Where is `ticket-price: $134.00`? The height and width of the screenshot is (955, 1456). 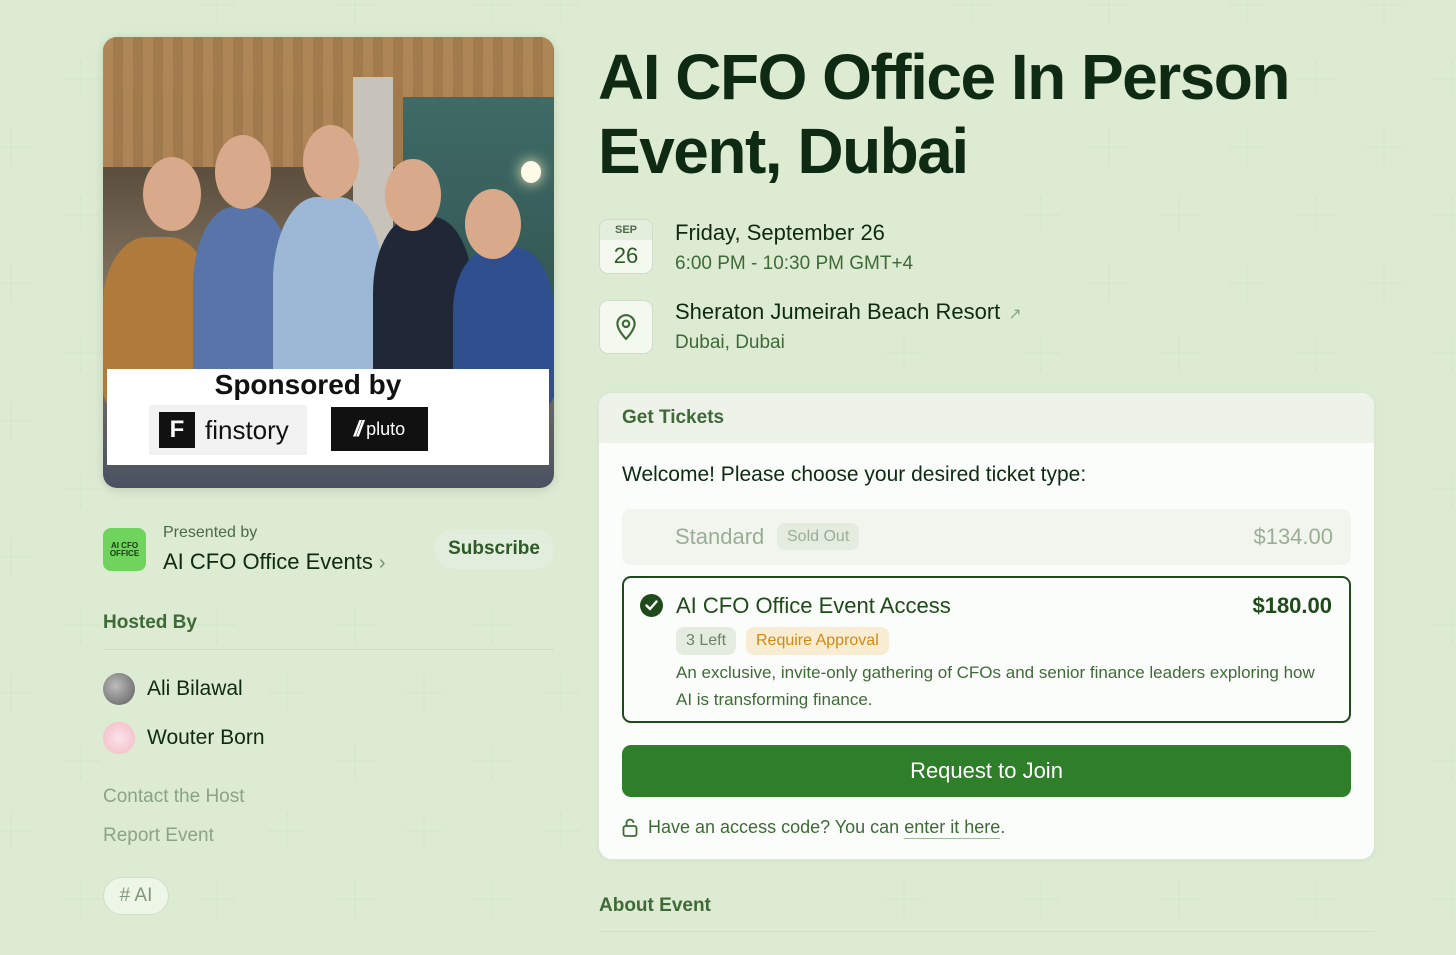 ticket-price: $134.00 is located at coordinates (1293, 536).